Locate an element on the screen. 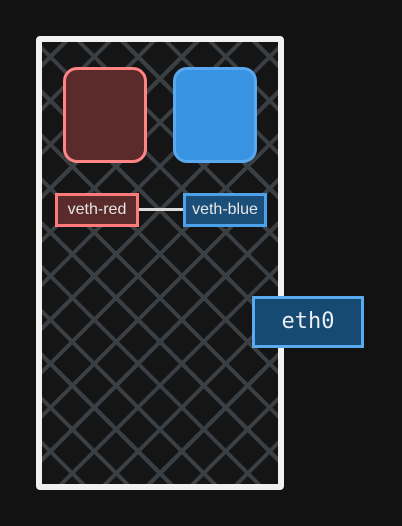 This screenshot has width=402, height=526. veth-red-interface: veth-red is located at coordinates (97, 210).